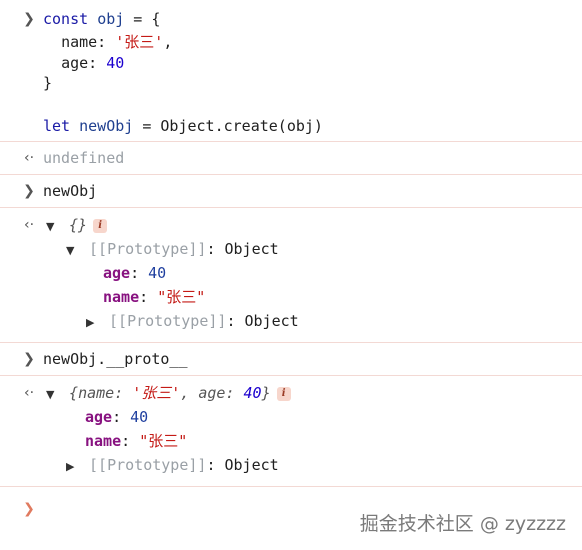 Image resolution: width=582 pixels, height=550 pixels. Describe the element at coordinates (79, 63) in the screenshot. I see `object-key: age:` at that location.